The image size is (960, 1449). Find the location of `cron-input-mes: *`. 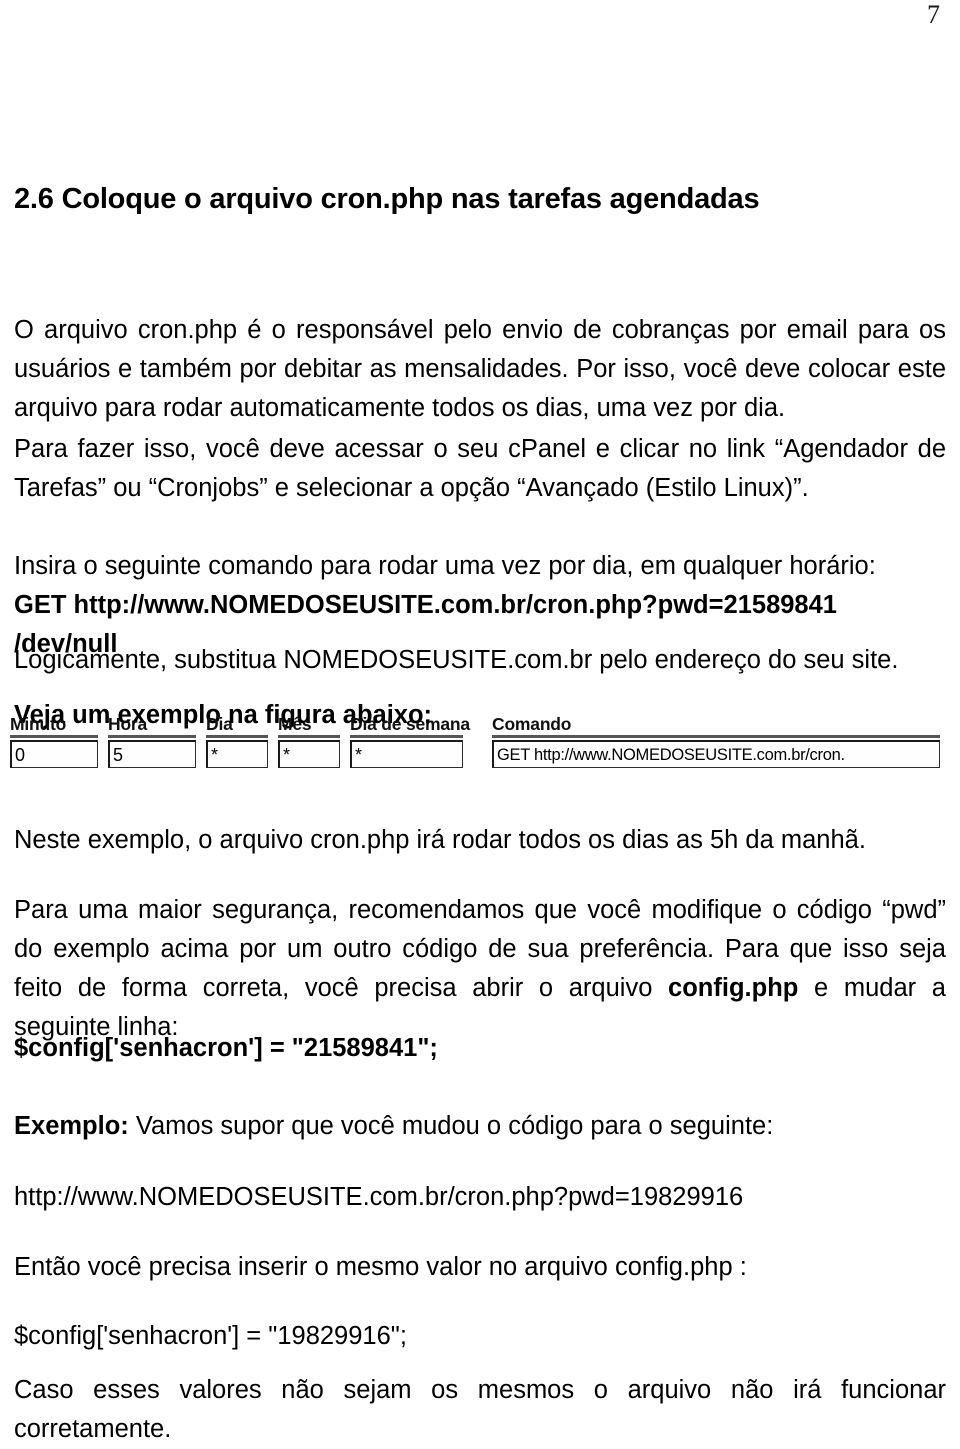

cron-input-mes: * is located at coordinates (309, 754).